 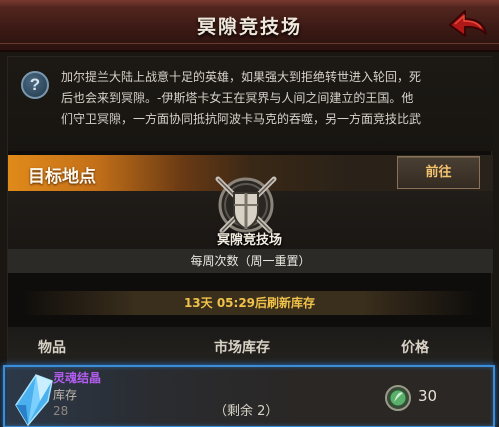 What do you see at coordinates (35, 85) in the screenshot?
I see `question-mark-icon: ?` at bounding box center [35, 85].